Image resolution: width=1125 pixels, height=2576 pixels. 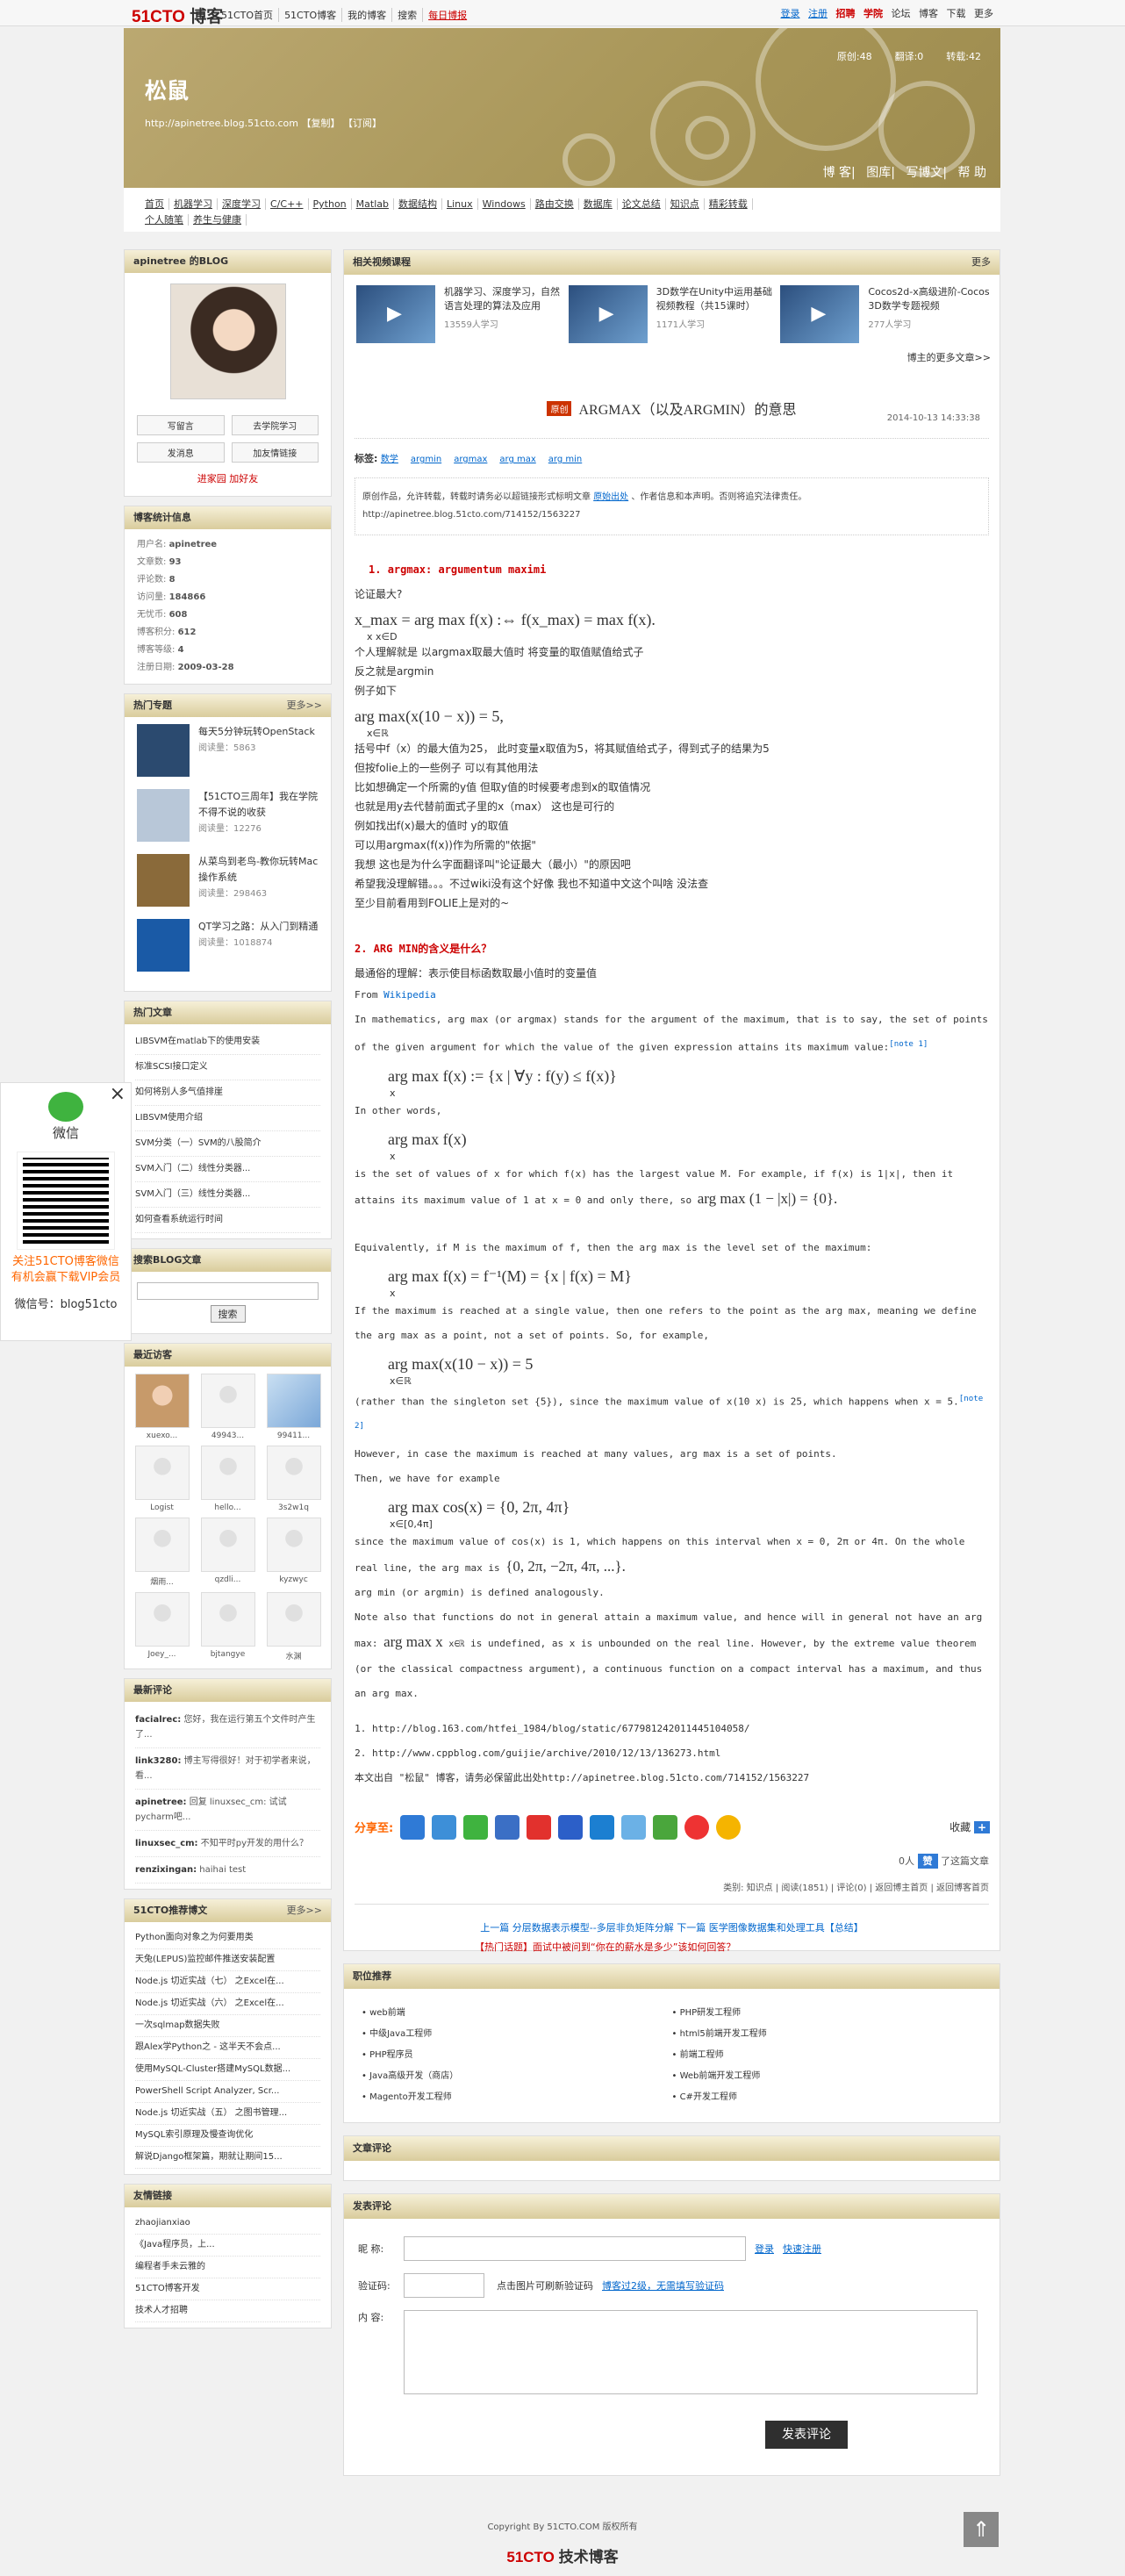 I want to click on job-link: • Magento开发工程师, so click(x=517, y=2097).